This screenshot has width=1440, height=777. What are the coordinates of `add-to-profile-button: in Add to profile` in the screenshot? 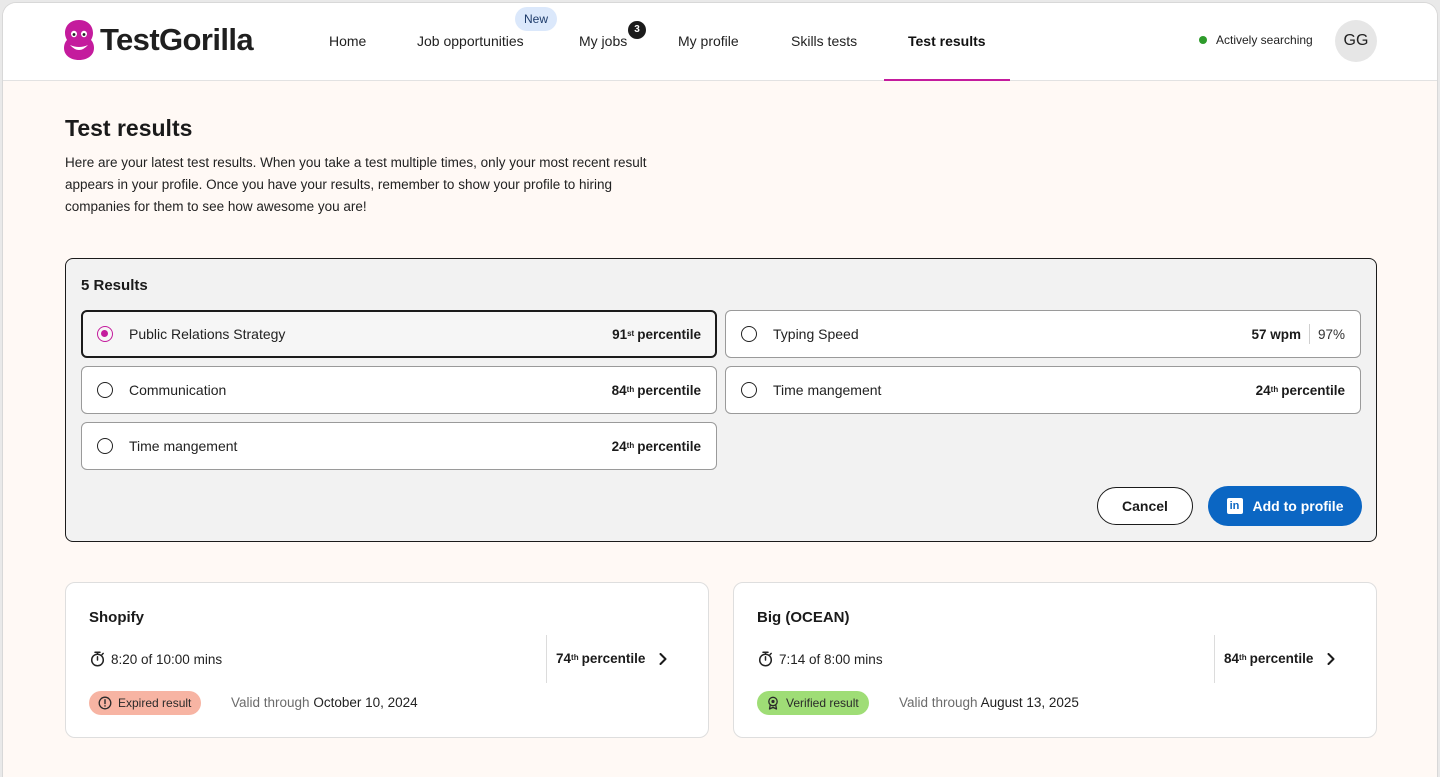 It's located at (1285, 506).